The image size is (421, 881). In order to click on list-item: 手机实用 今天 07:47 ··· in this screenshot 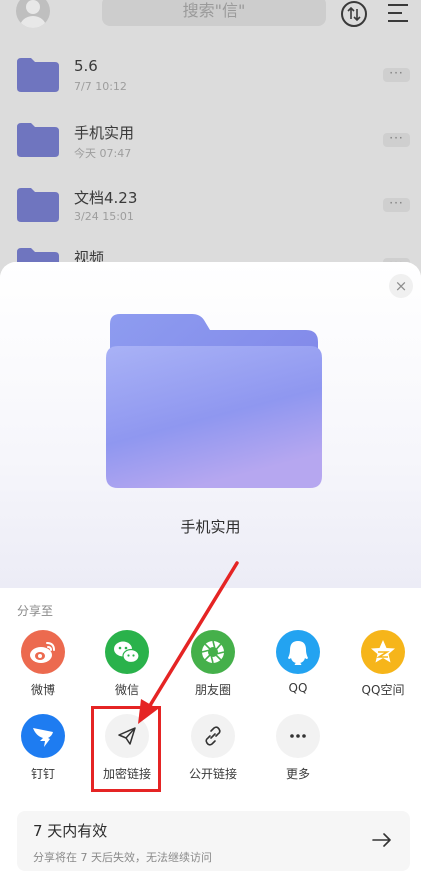, I will do `click(210, 150)`.